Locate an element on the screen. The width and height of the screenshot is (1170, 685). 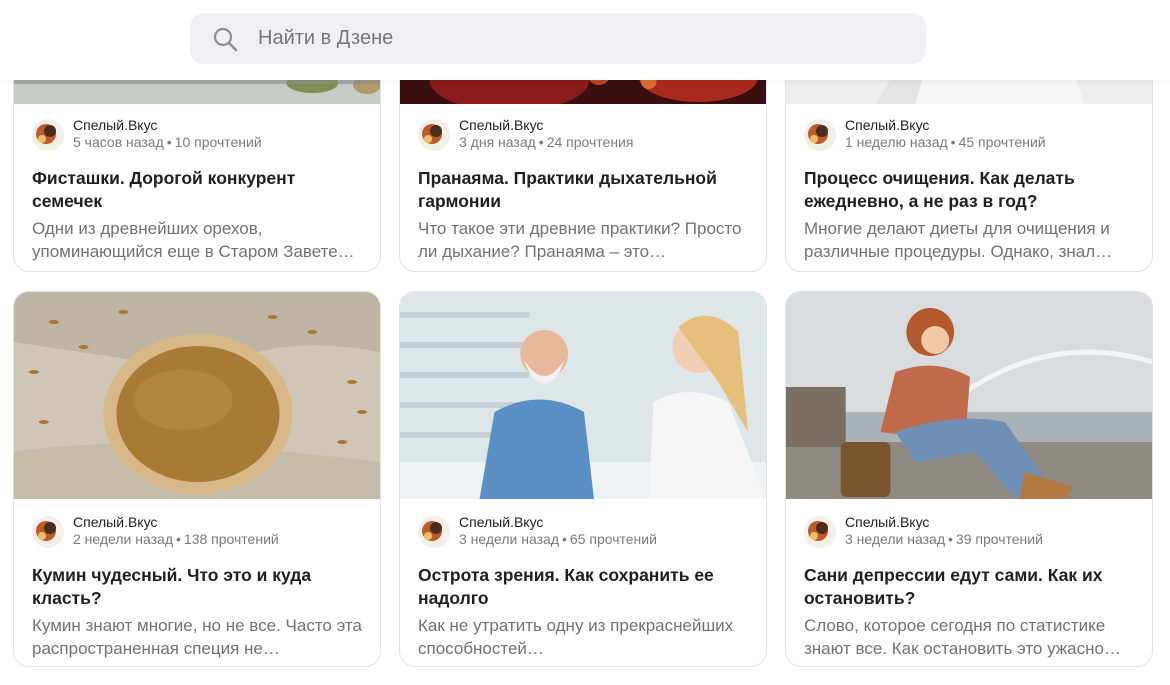
search-bar is located at coordinates (558, 38).